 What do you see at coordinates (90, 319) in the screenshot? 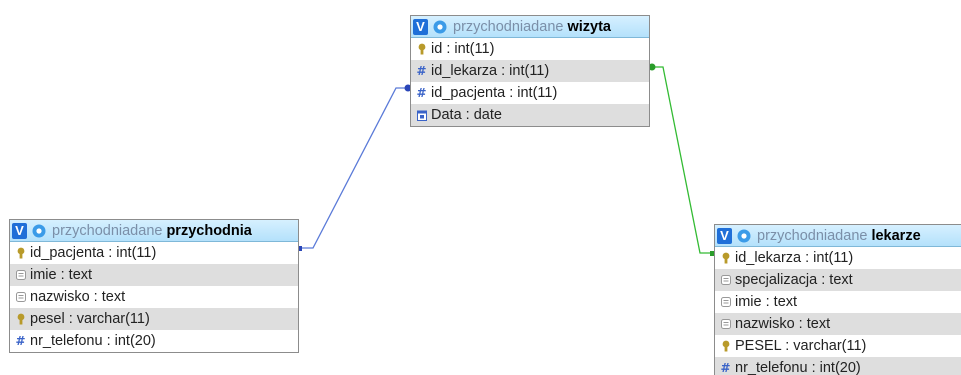
I see `column-label: pesel : varchar(11)` at bounding box center [90, 319].